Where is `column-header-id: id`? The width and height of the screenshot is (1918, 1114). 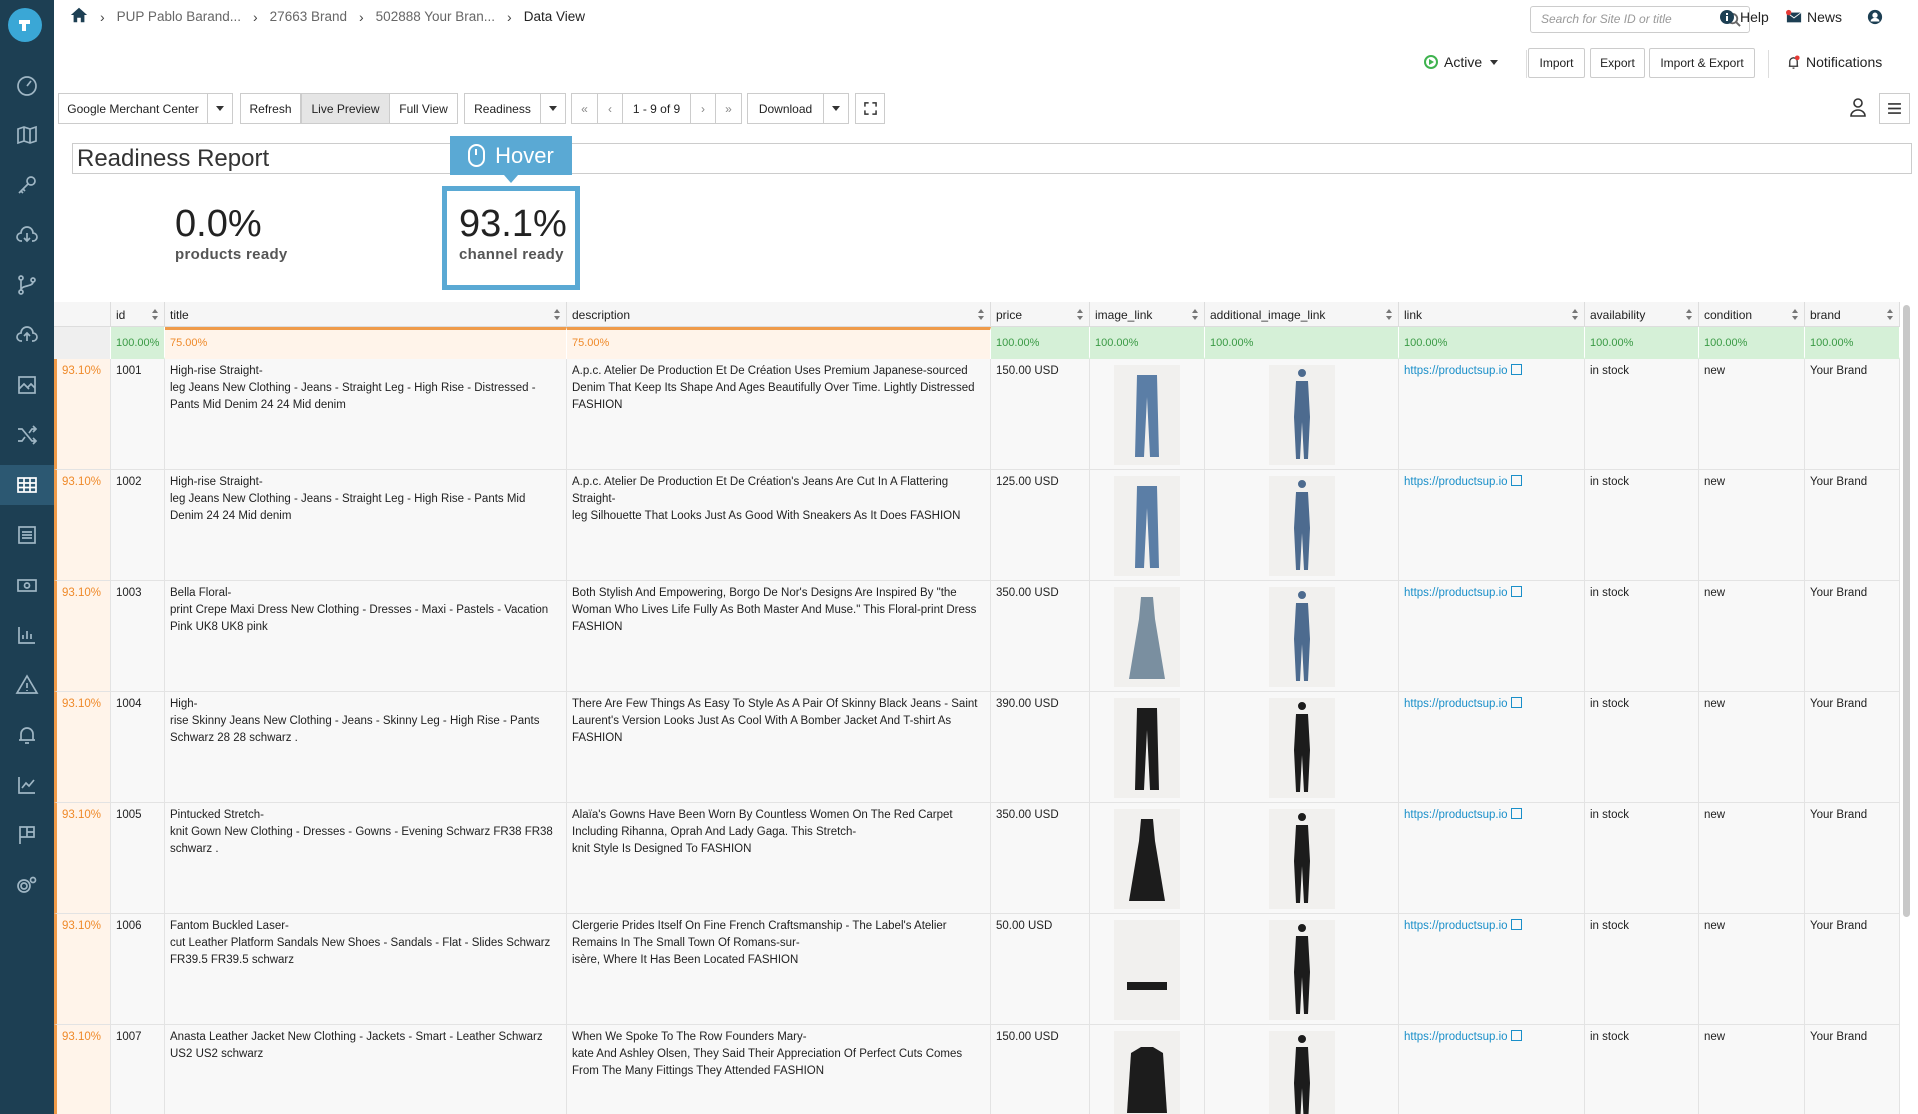 column-header-id: id is located at coordinates (138, 314).